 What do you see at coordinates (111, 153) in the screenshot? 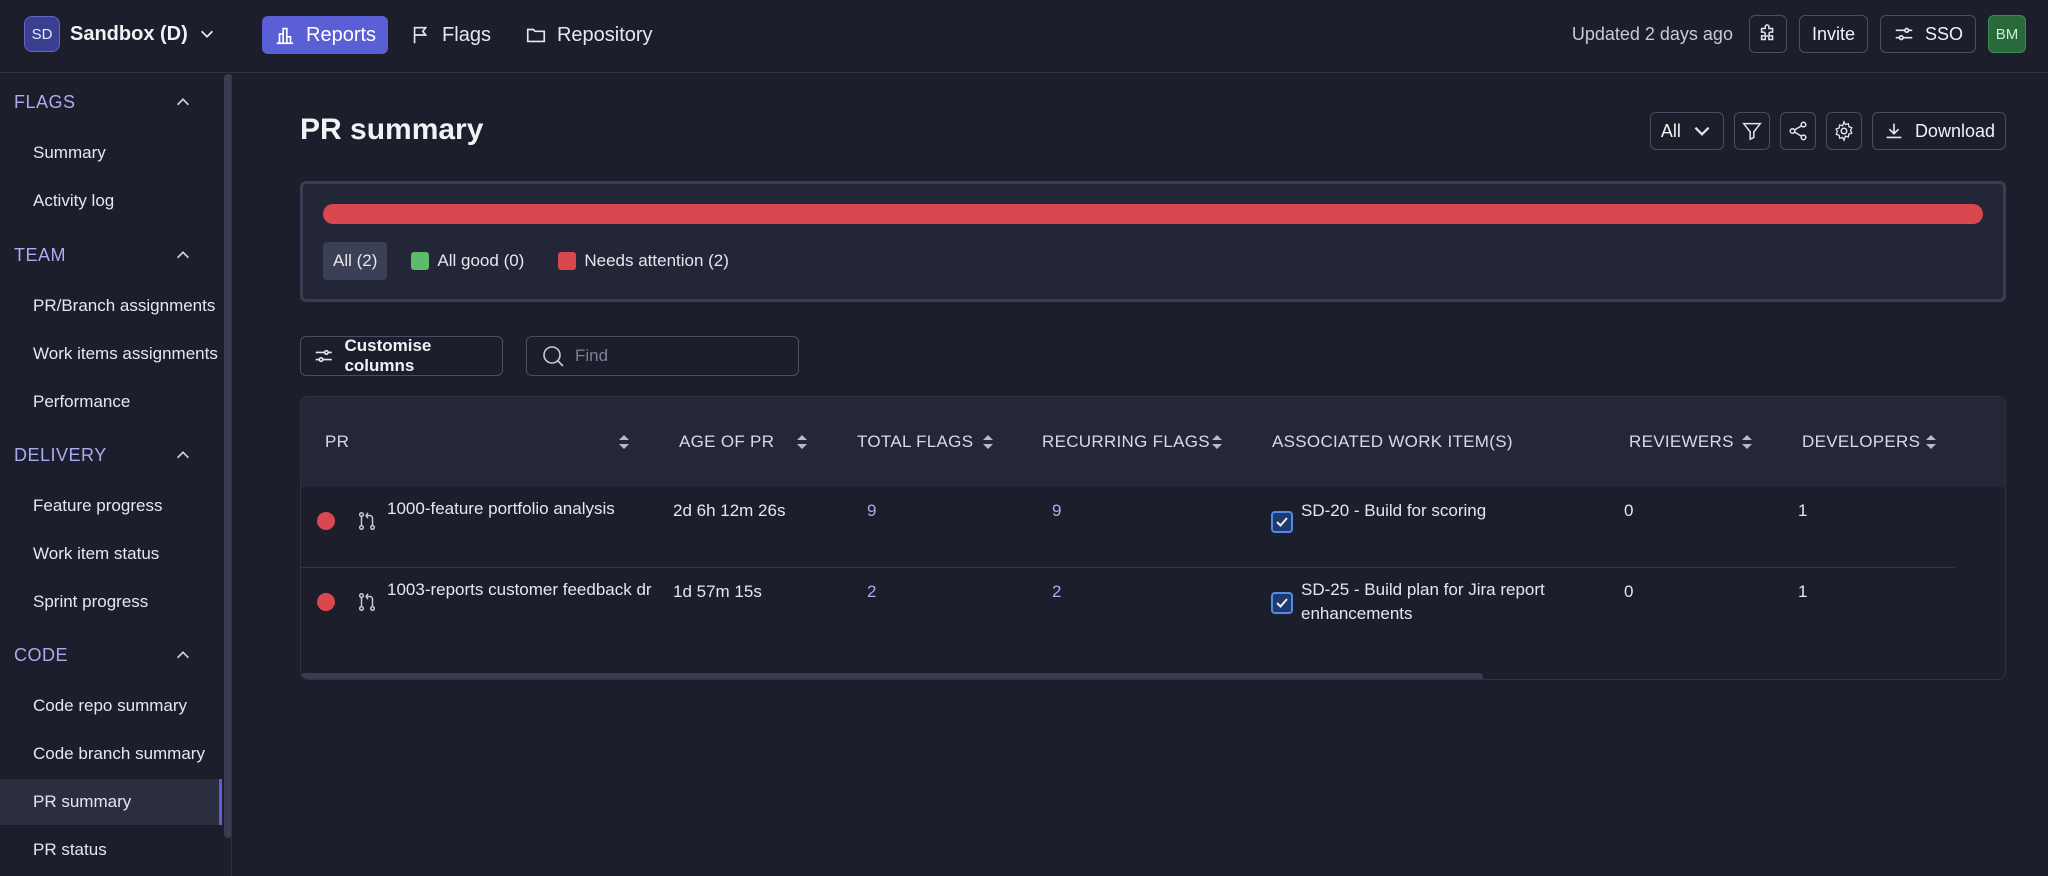
I see `sidebar-item-summary: Summary` at bounding box center [111, 153].